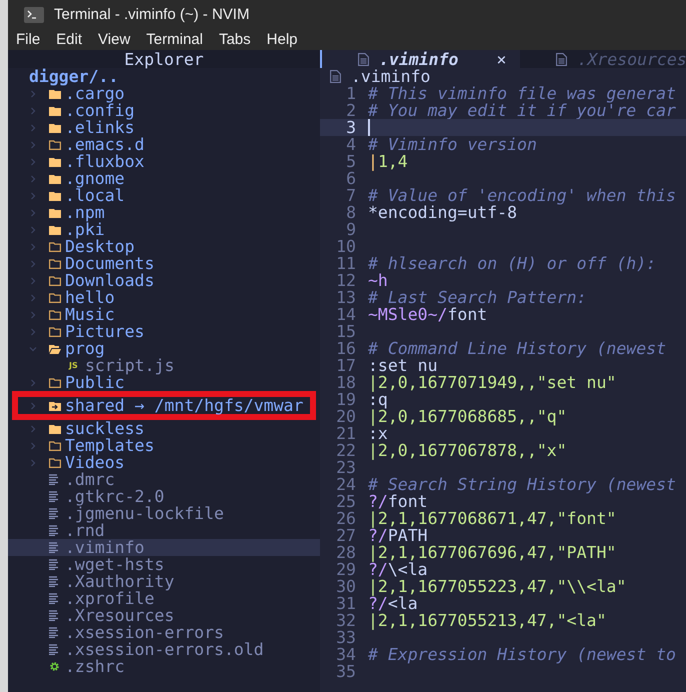 This screenshot has width=686, height=692. Describe the element at coordinates (55, 405) in the screenshot. I see `folder-link-icon` at that location.